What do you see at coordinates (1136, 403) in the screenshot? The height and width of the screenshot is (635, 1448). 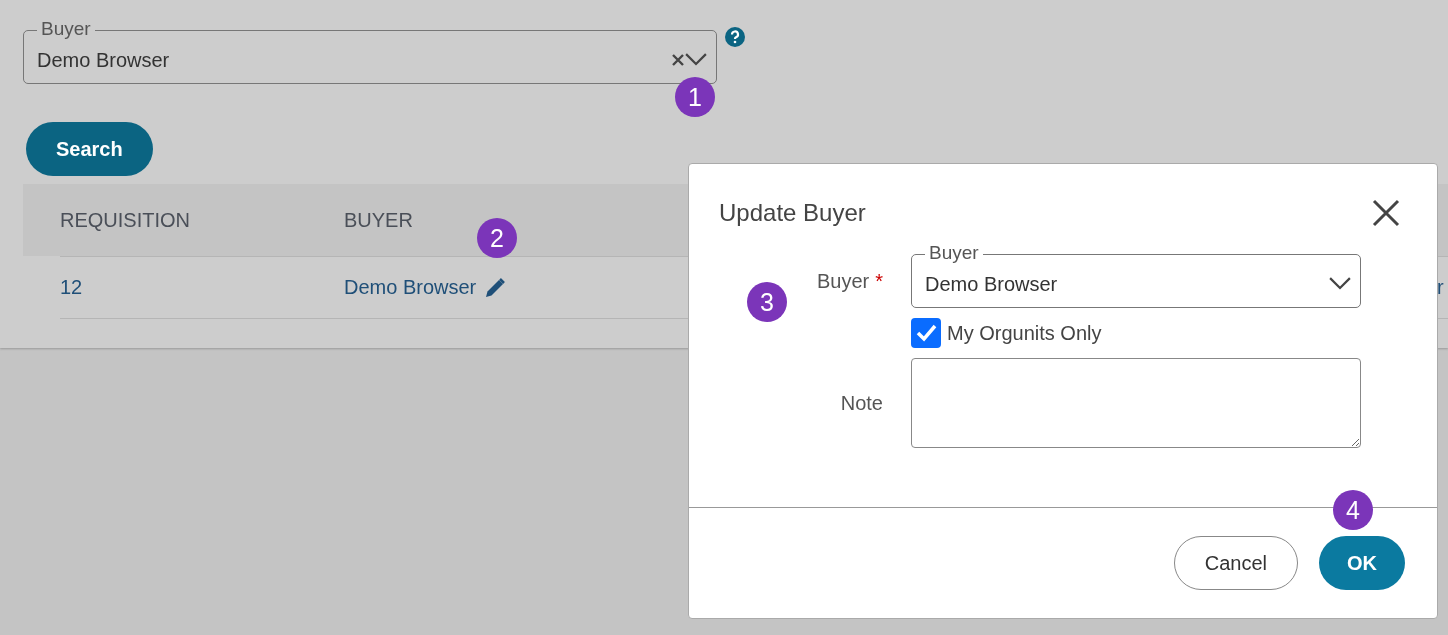 I see `note-field` at bounding box center [1136, 403].